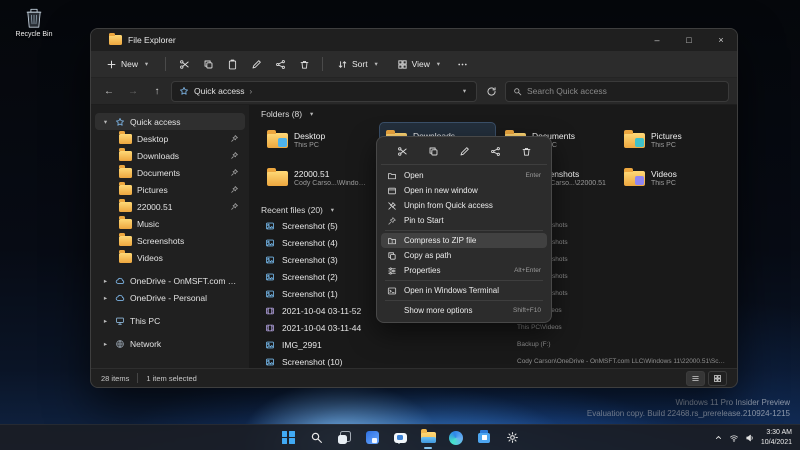 This screenshot has width=800, height=450. I want to click on unpin-icon, so click(392, 206).